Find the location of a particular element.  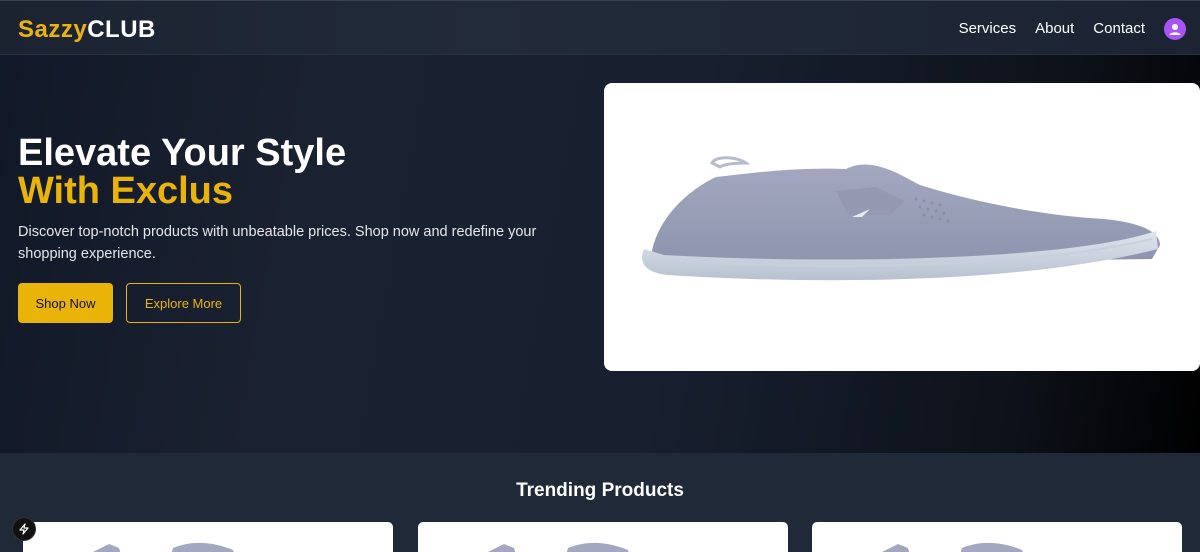

nav-link-contact: Contact is located at coordinates (1119, 28).